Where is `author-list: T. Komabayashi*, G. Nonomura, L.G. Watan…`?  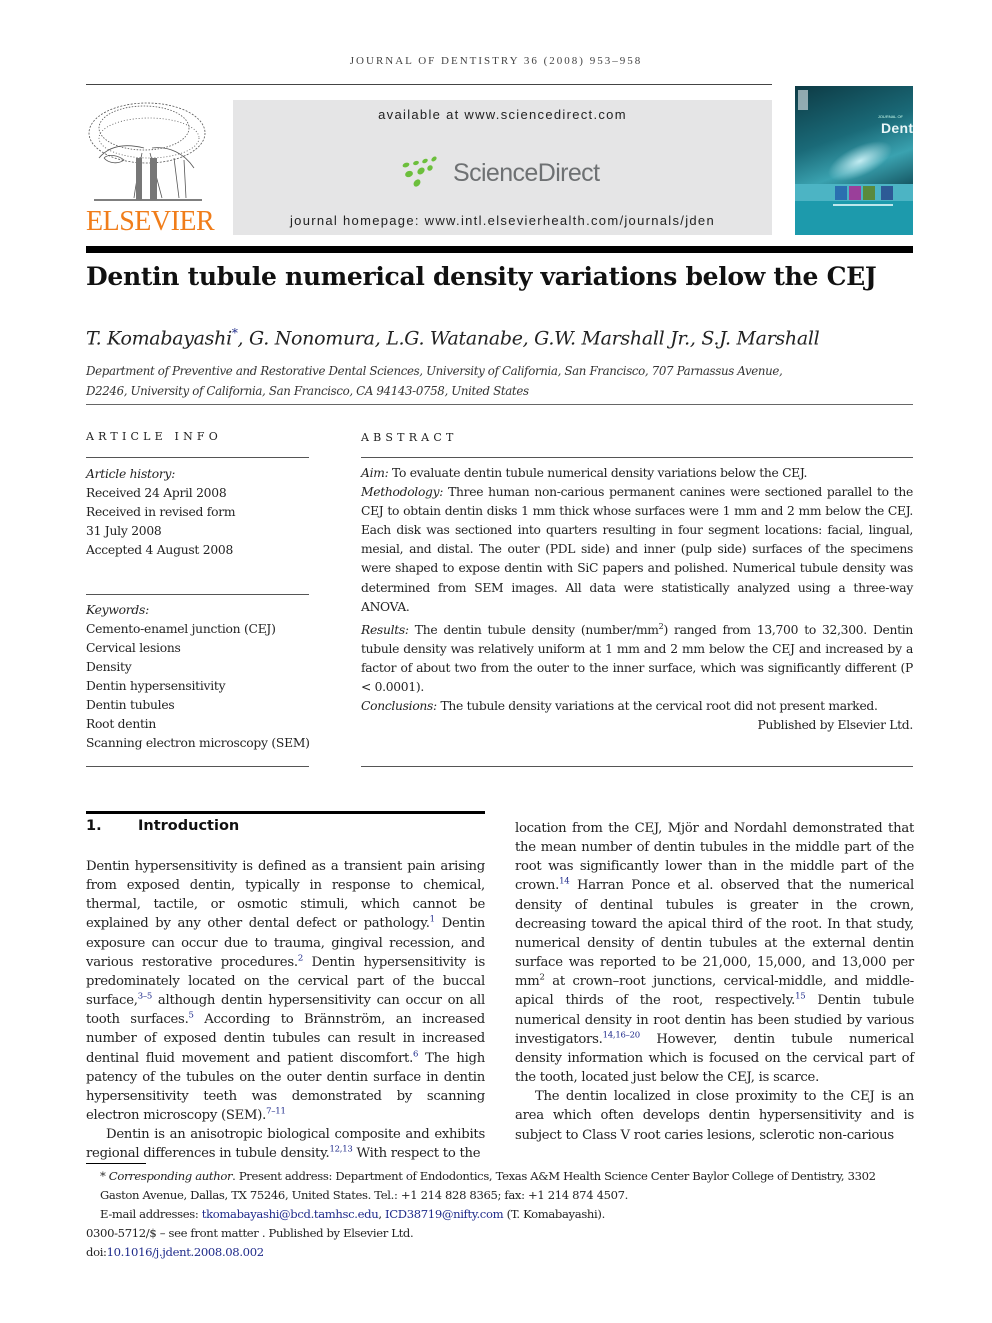 author-list: T. Komabayashi*, G. Nonomura, L.G. Watan… is located at coordinates (453, 338).